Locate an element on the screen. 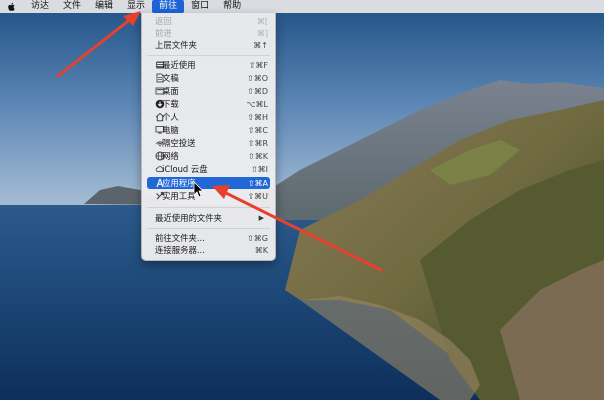 Image resolution: width=604 pixels, height=400 pixels. menu-item-airdrop: 隔空投送 ⇧⌘R is located at coordinates (208, 143).